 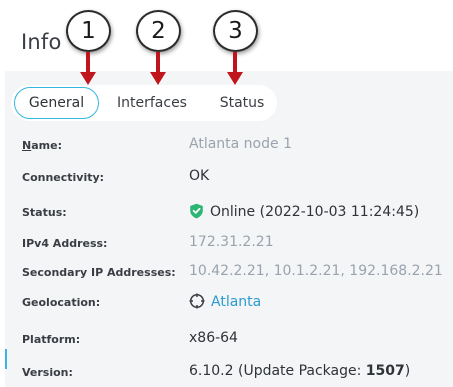 I want to click on field-status-label: Status:, so click(x=44, y=212).